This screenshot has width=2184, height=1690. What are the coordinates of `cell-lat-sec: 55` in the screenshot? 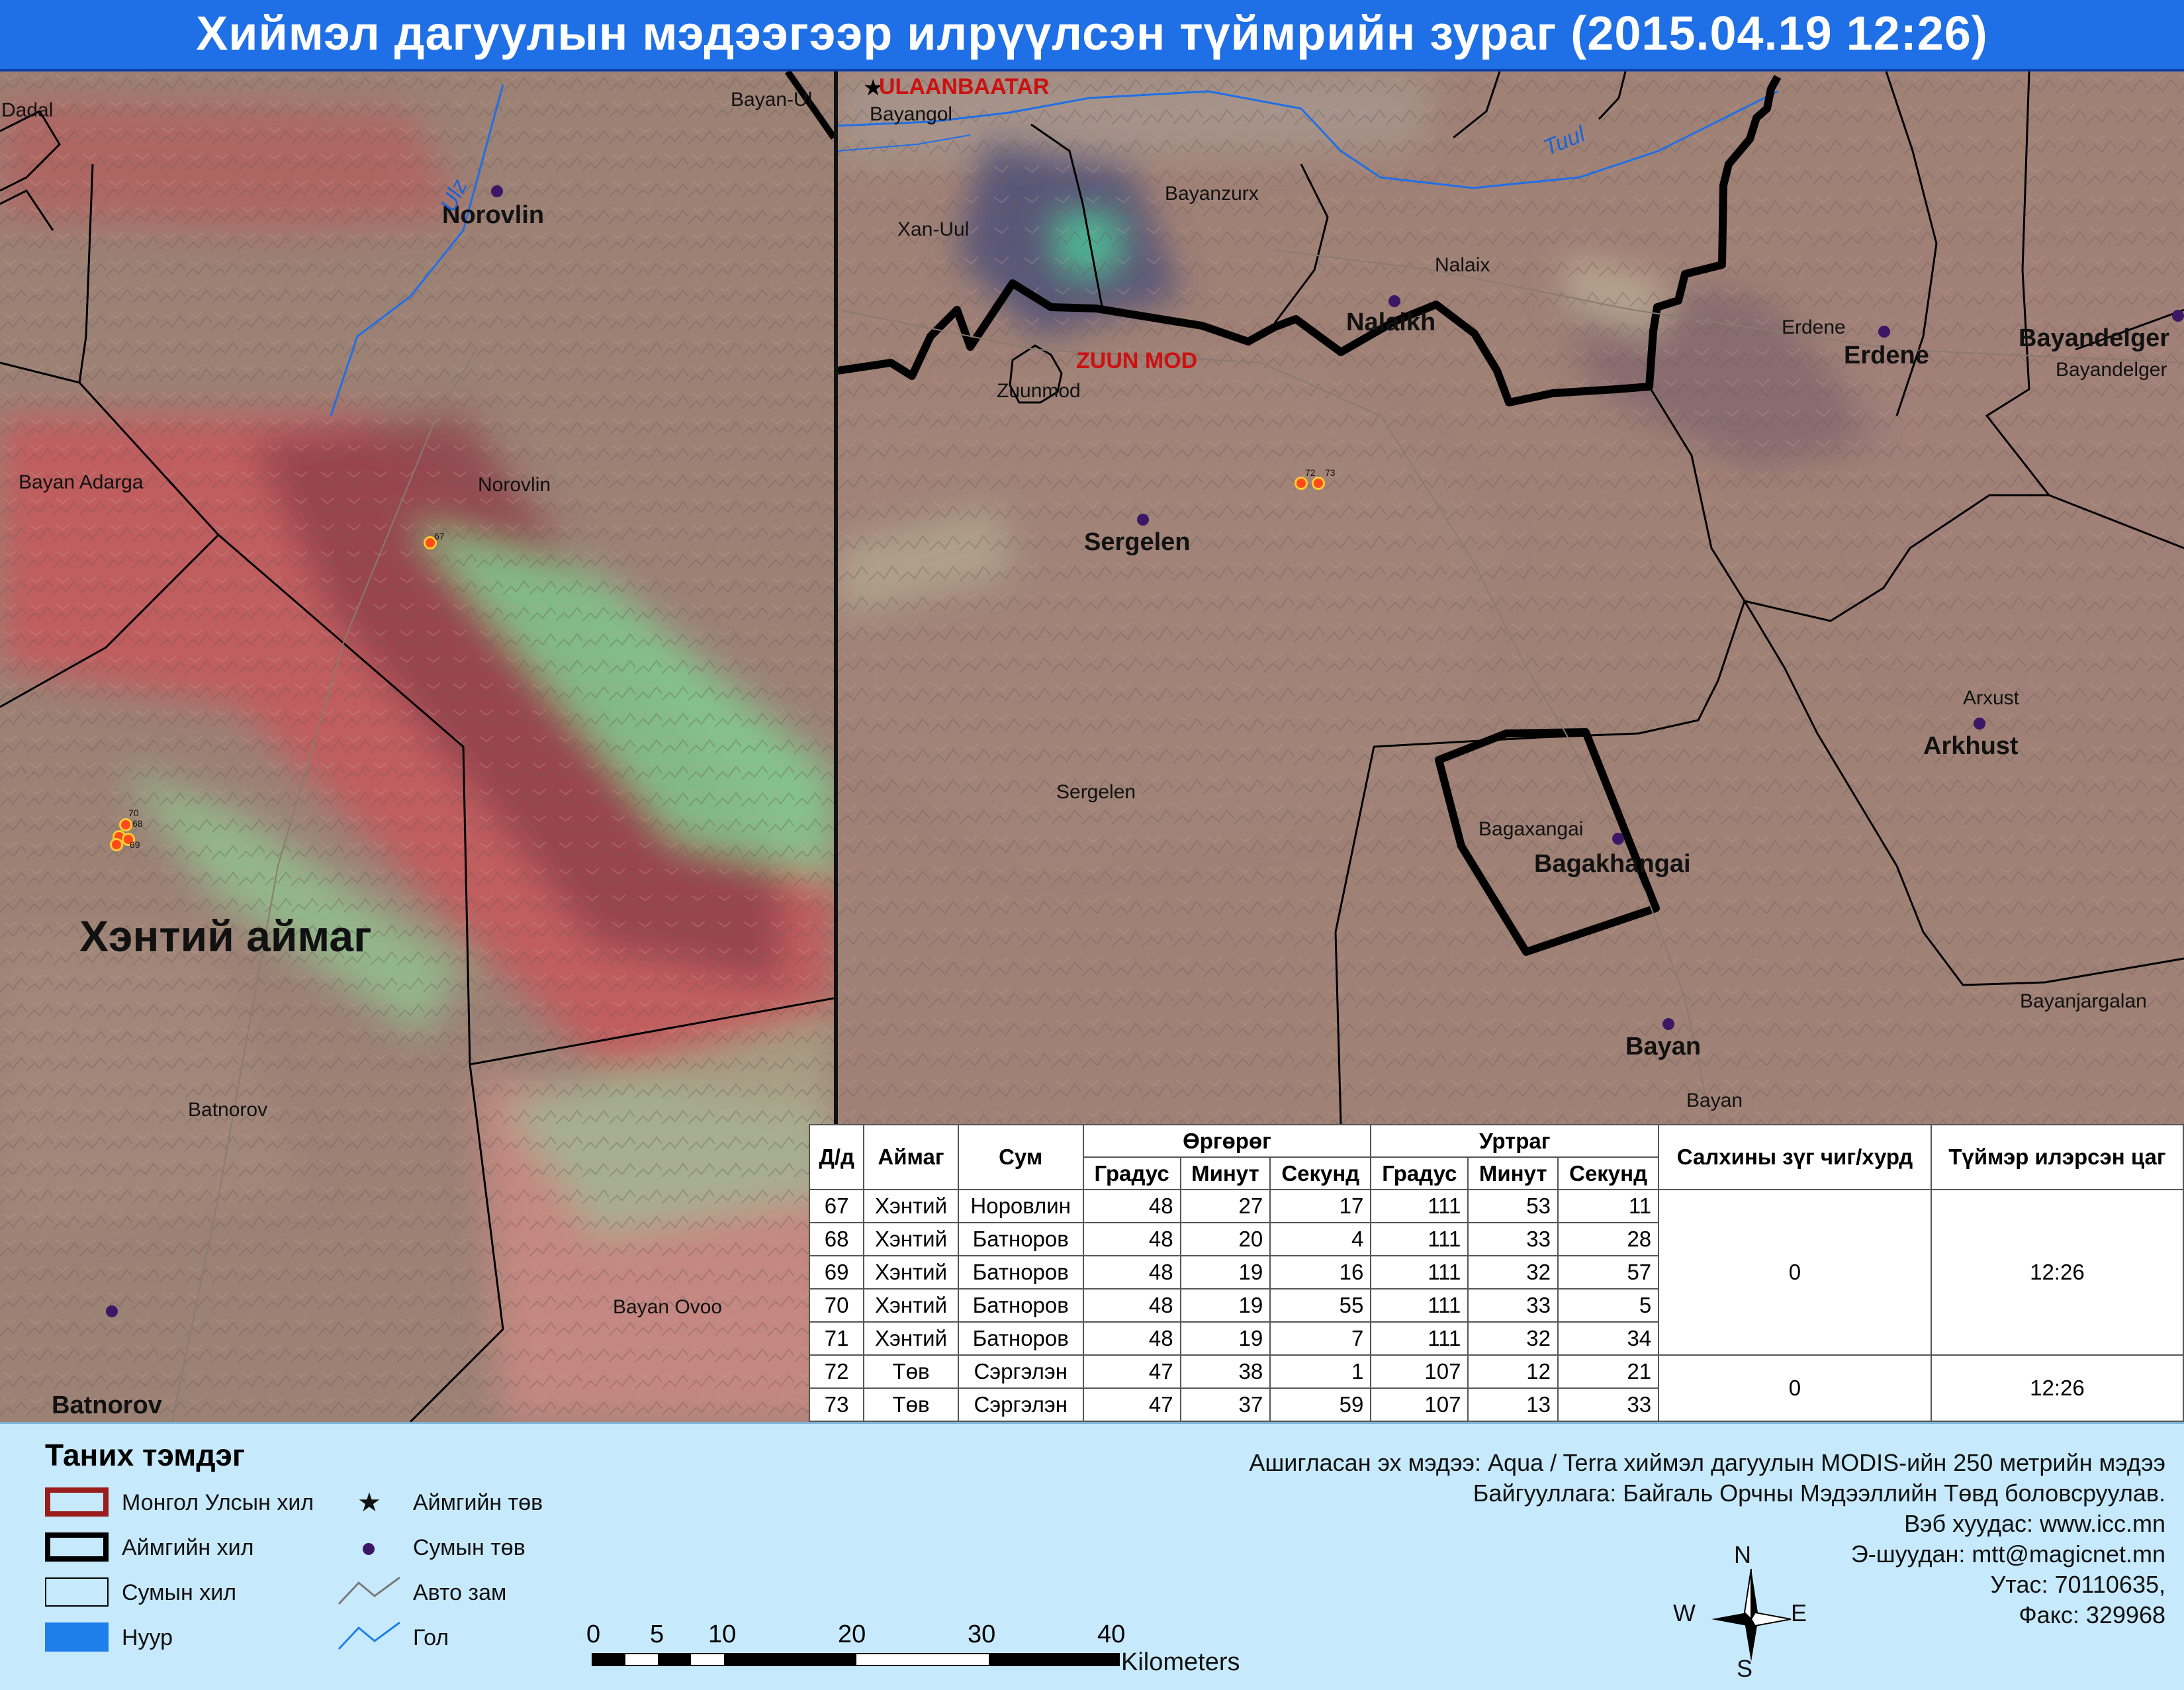 It's located at (1320, 1305).